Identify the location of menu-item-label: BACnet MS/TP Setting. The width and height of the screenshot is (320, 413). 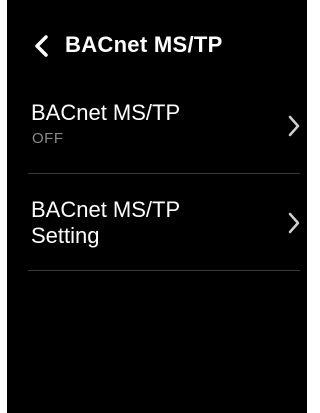
(105, 223).